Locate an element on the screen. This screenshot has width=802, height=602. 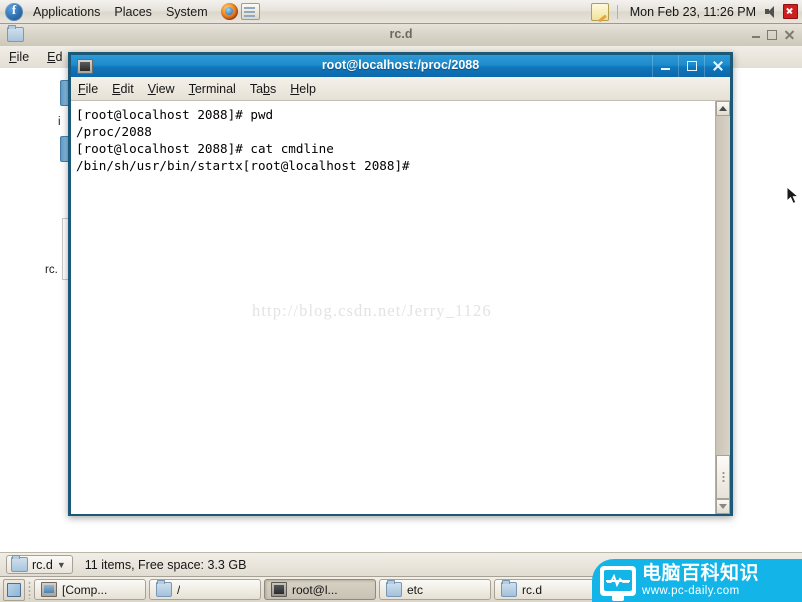
brand-url: www.pc-daily.com is located at coordinates (691, 590).